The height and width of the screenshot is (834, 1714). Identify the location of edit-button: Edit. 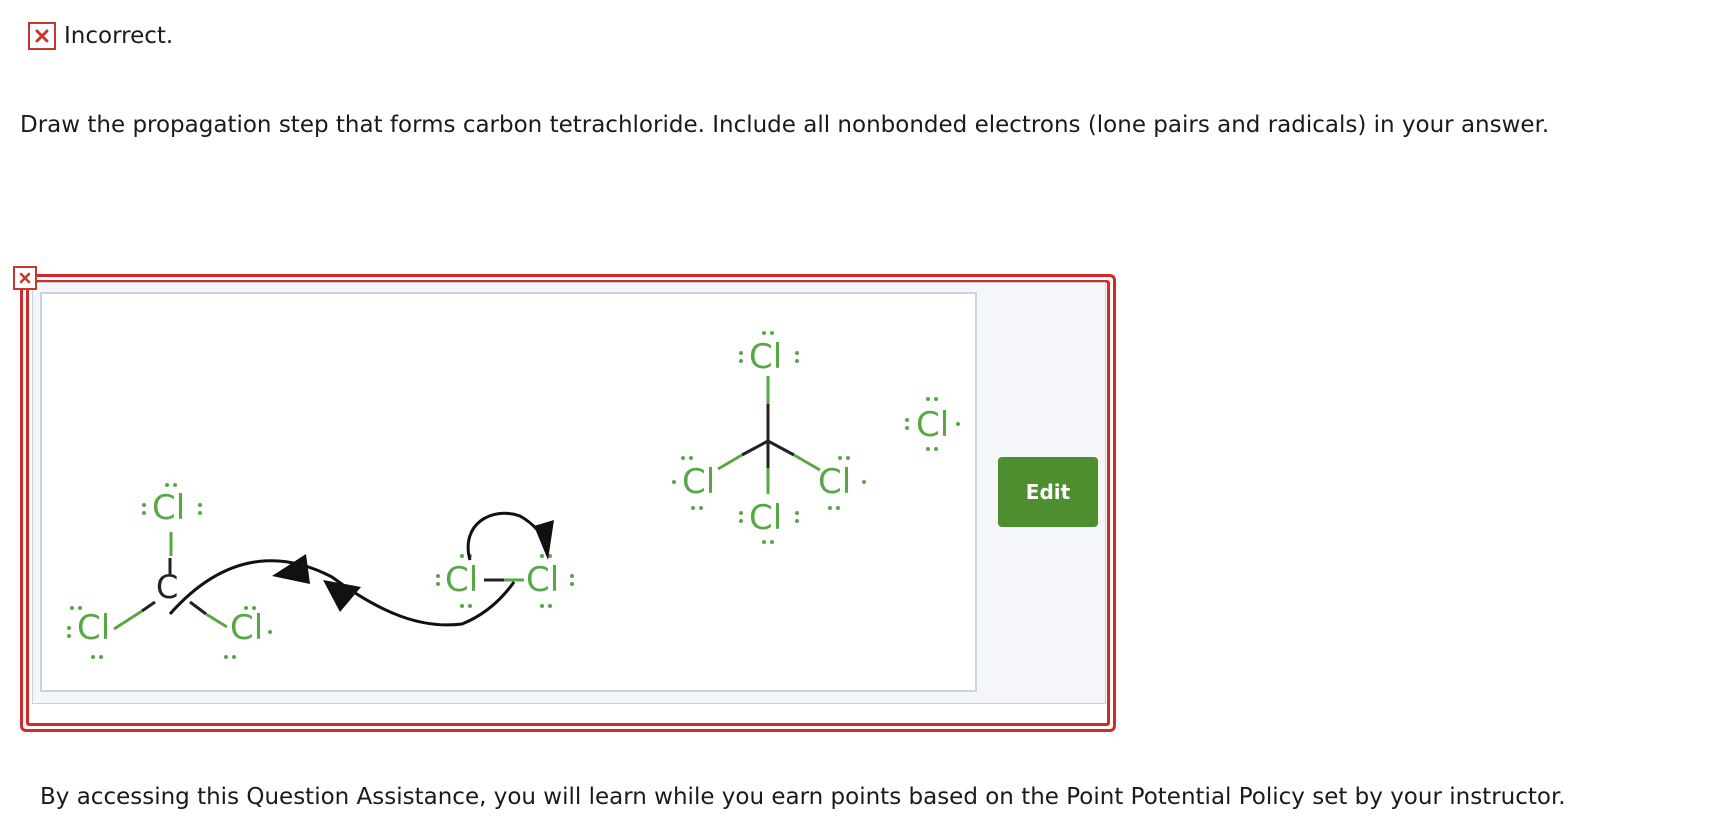
(1048, 492).